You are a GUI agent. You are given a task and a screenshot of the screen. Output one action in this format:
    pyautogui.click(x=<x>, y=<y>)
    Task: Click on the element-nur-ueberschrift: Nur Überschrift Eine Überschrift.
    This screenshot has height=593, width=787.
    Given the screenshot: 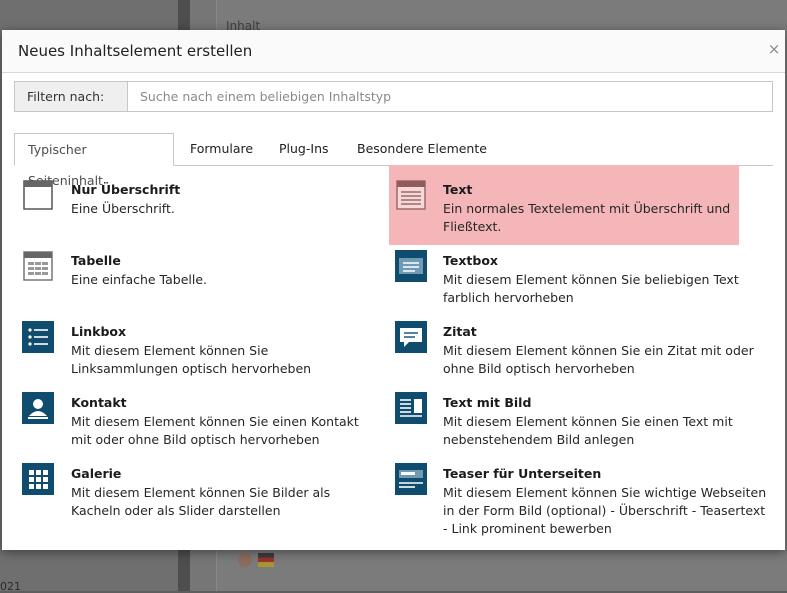 What is the action you would take?
    pyautogui.click(x=189, y=205)
    